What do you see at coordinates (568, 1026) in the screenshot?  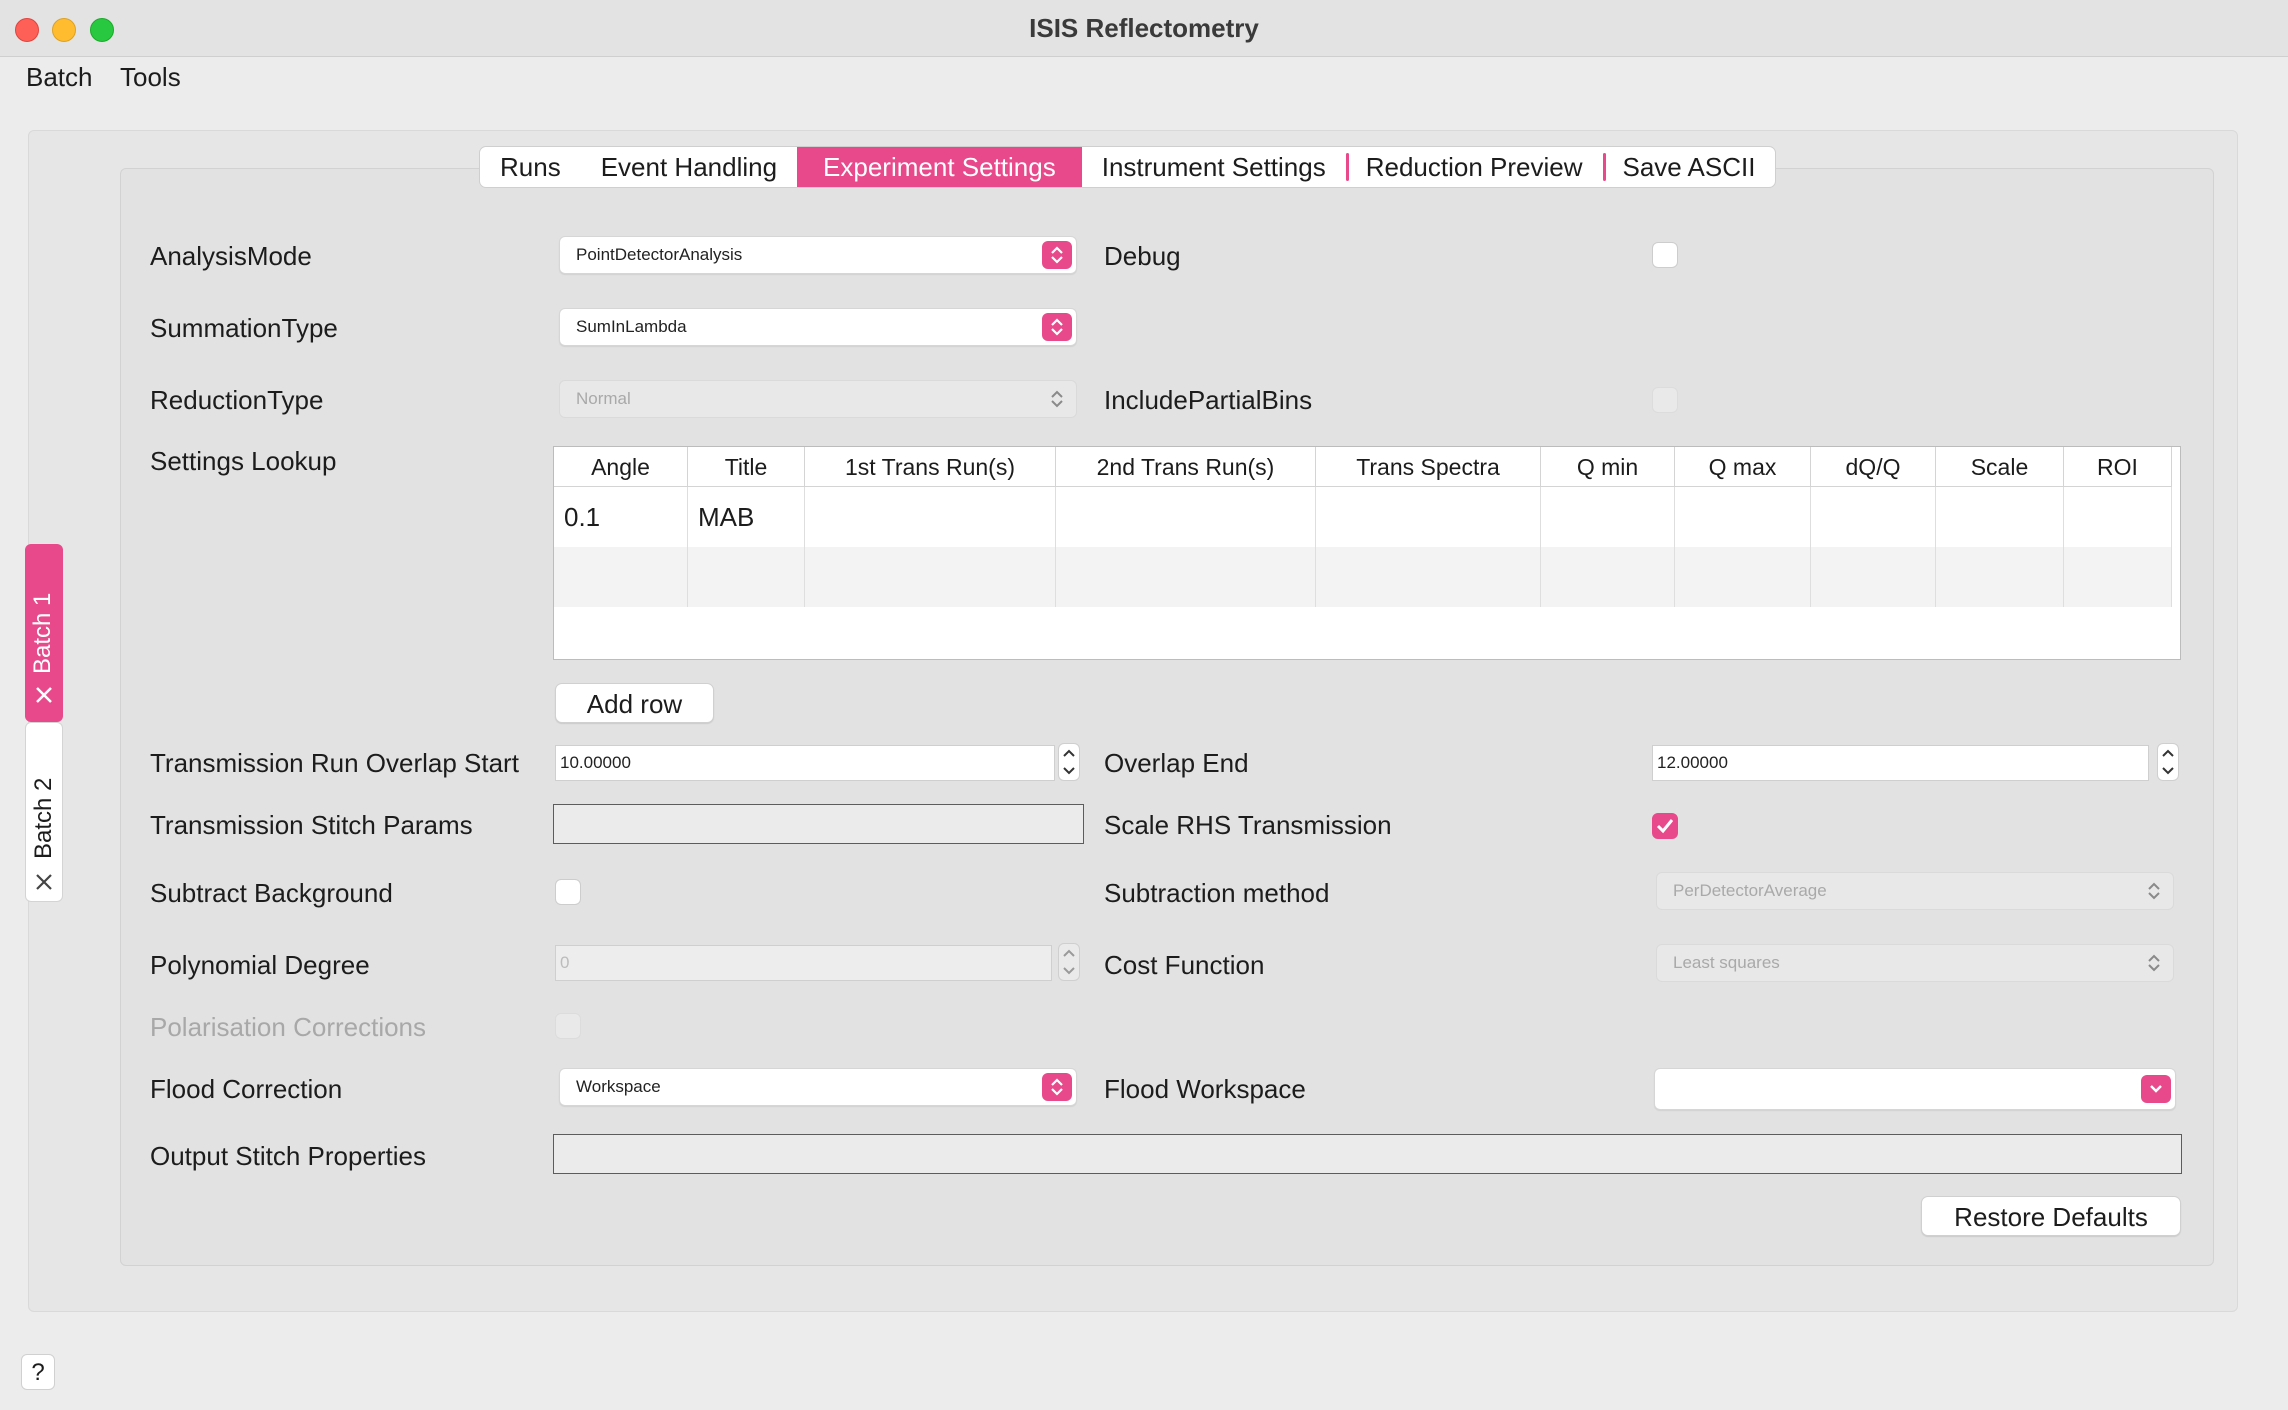 I see `polarisation-corrections-checkbox` at bounding box center [568, 1026].